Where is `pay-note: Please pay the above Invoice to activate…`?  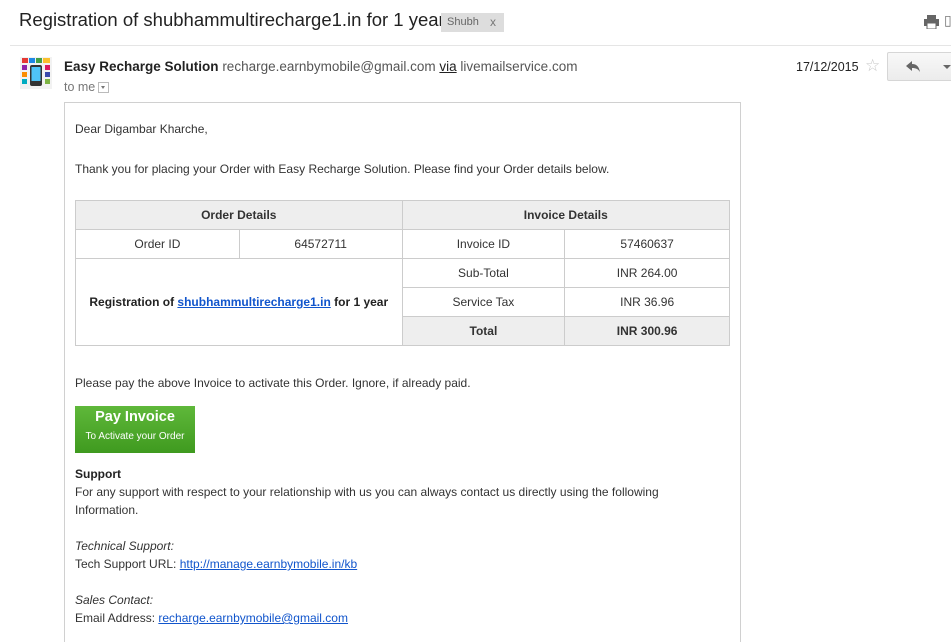 pay-note: Please pay the above Invoice to activate… is located at coordinates (273, 383).